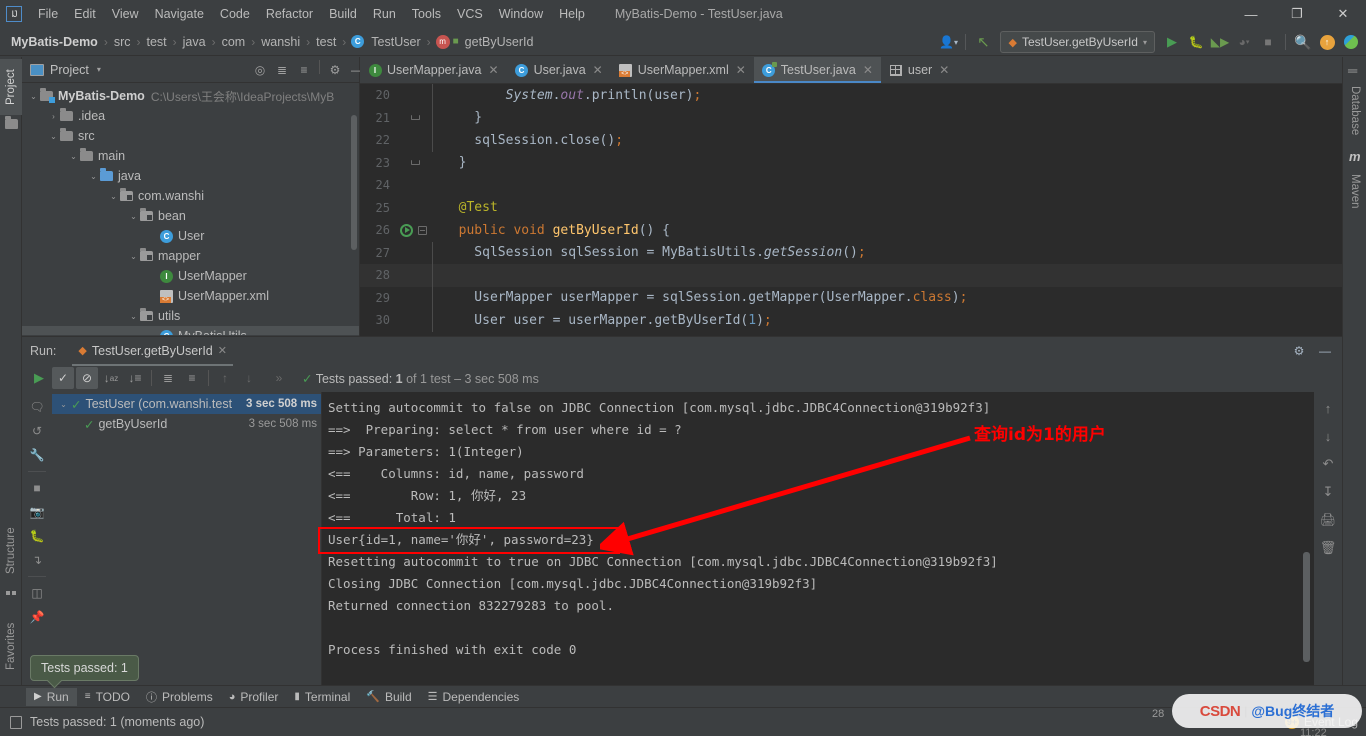  Describe the element at coordinates (384, 14) in the screenshot. I see `menu-run: Run` at that location.